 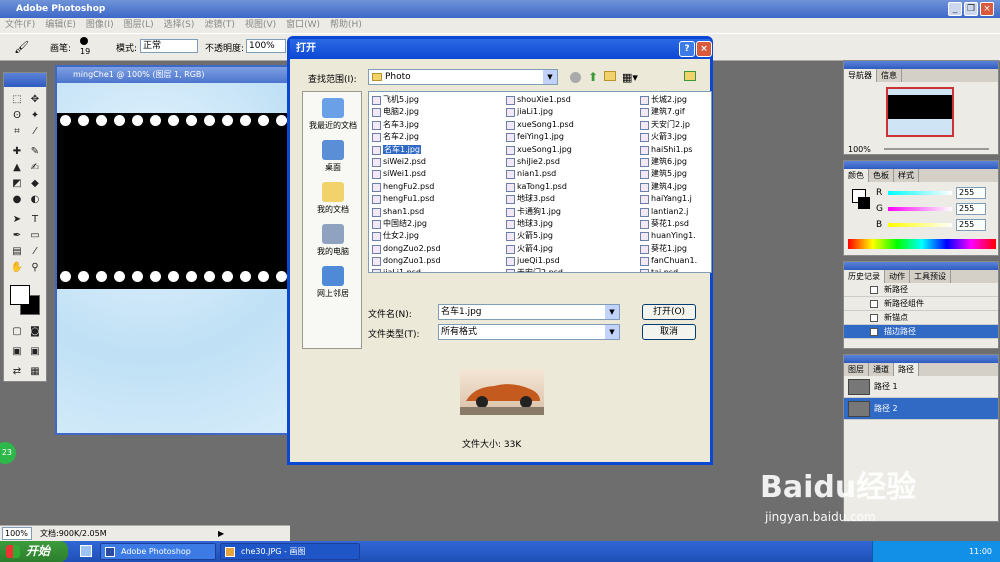 I want to click on file-item: 飞机5.jpg, so click(x=436, y=100).